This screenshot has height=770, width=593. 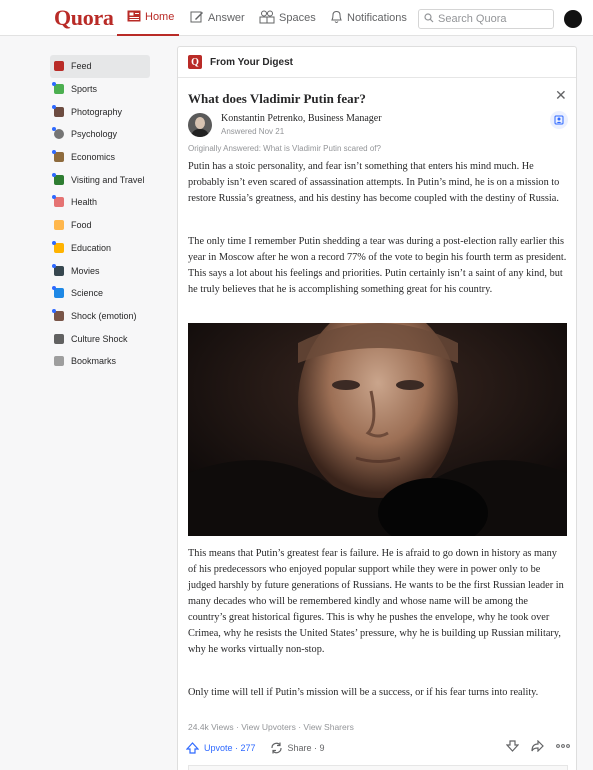 I want to click on more-icon, so click(x=563, y=746).